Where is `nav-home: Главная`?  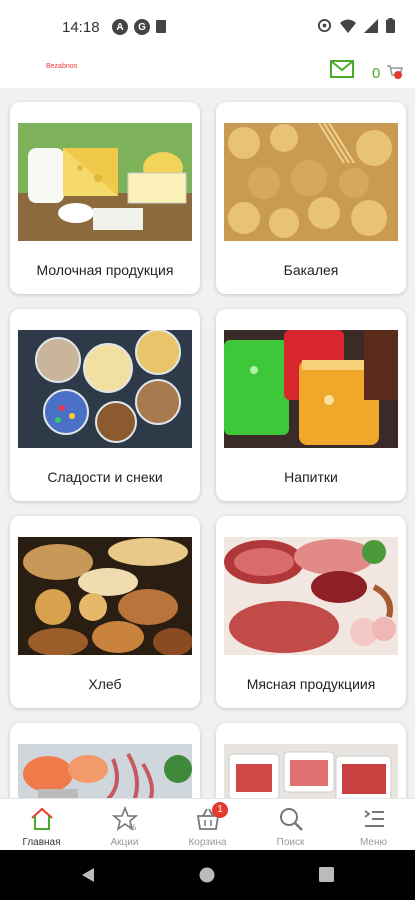
nav-home: Главная is located at coordinates (41, 825).